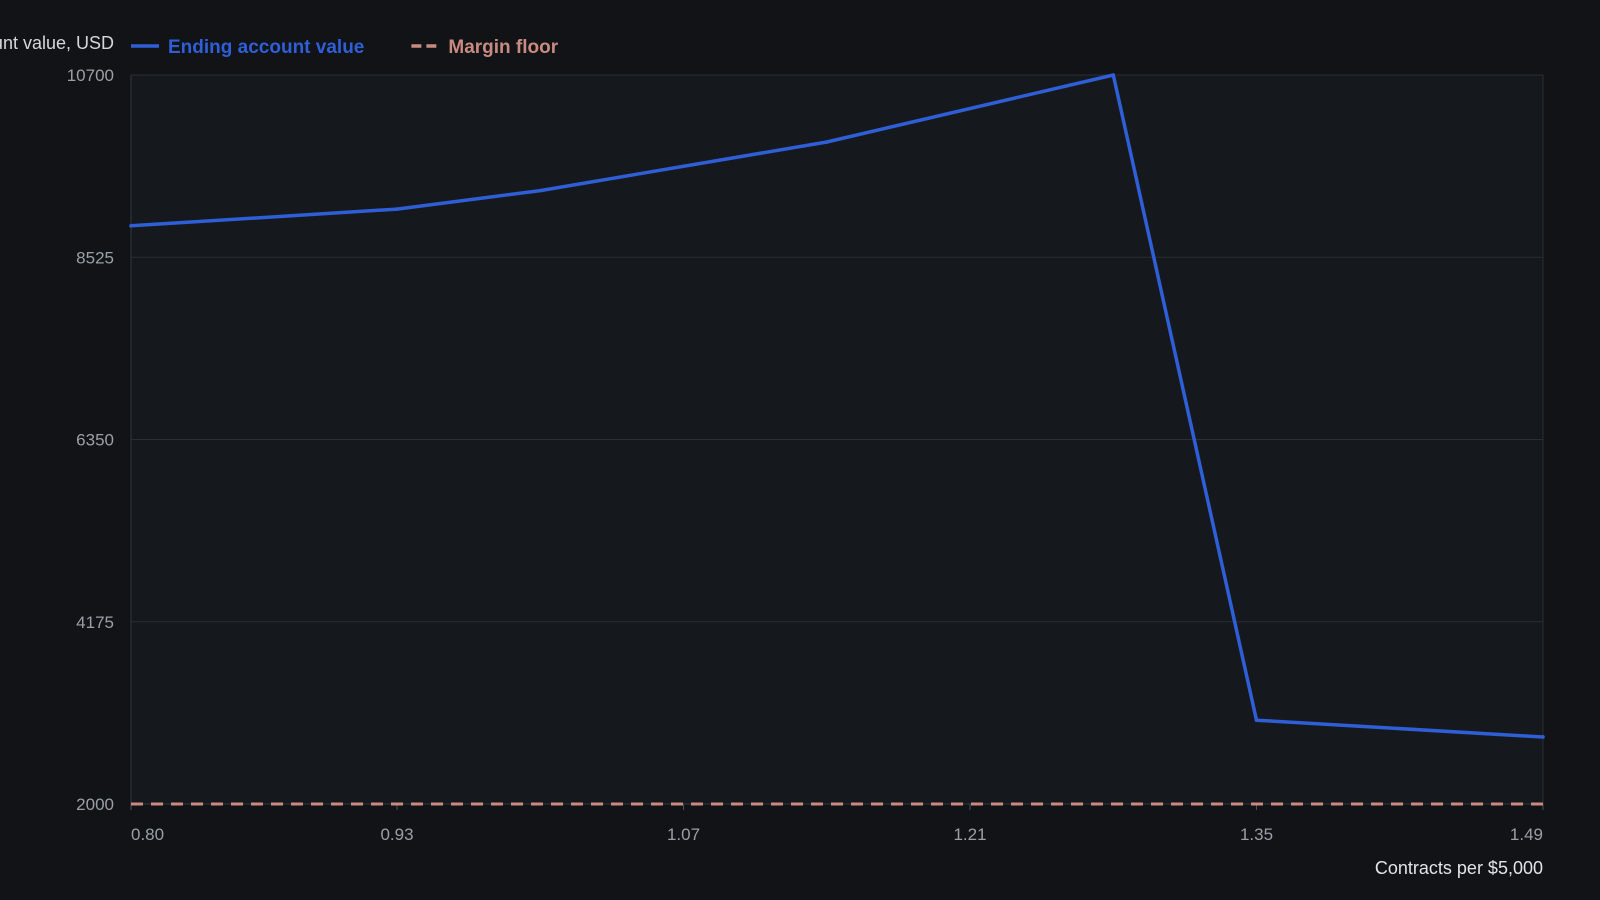 The height and width of the screenshot is (900, 1600). I want to click on y-axis-title: Ending account value, USD, so click(57, 43).